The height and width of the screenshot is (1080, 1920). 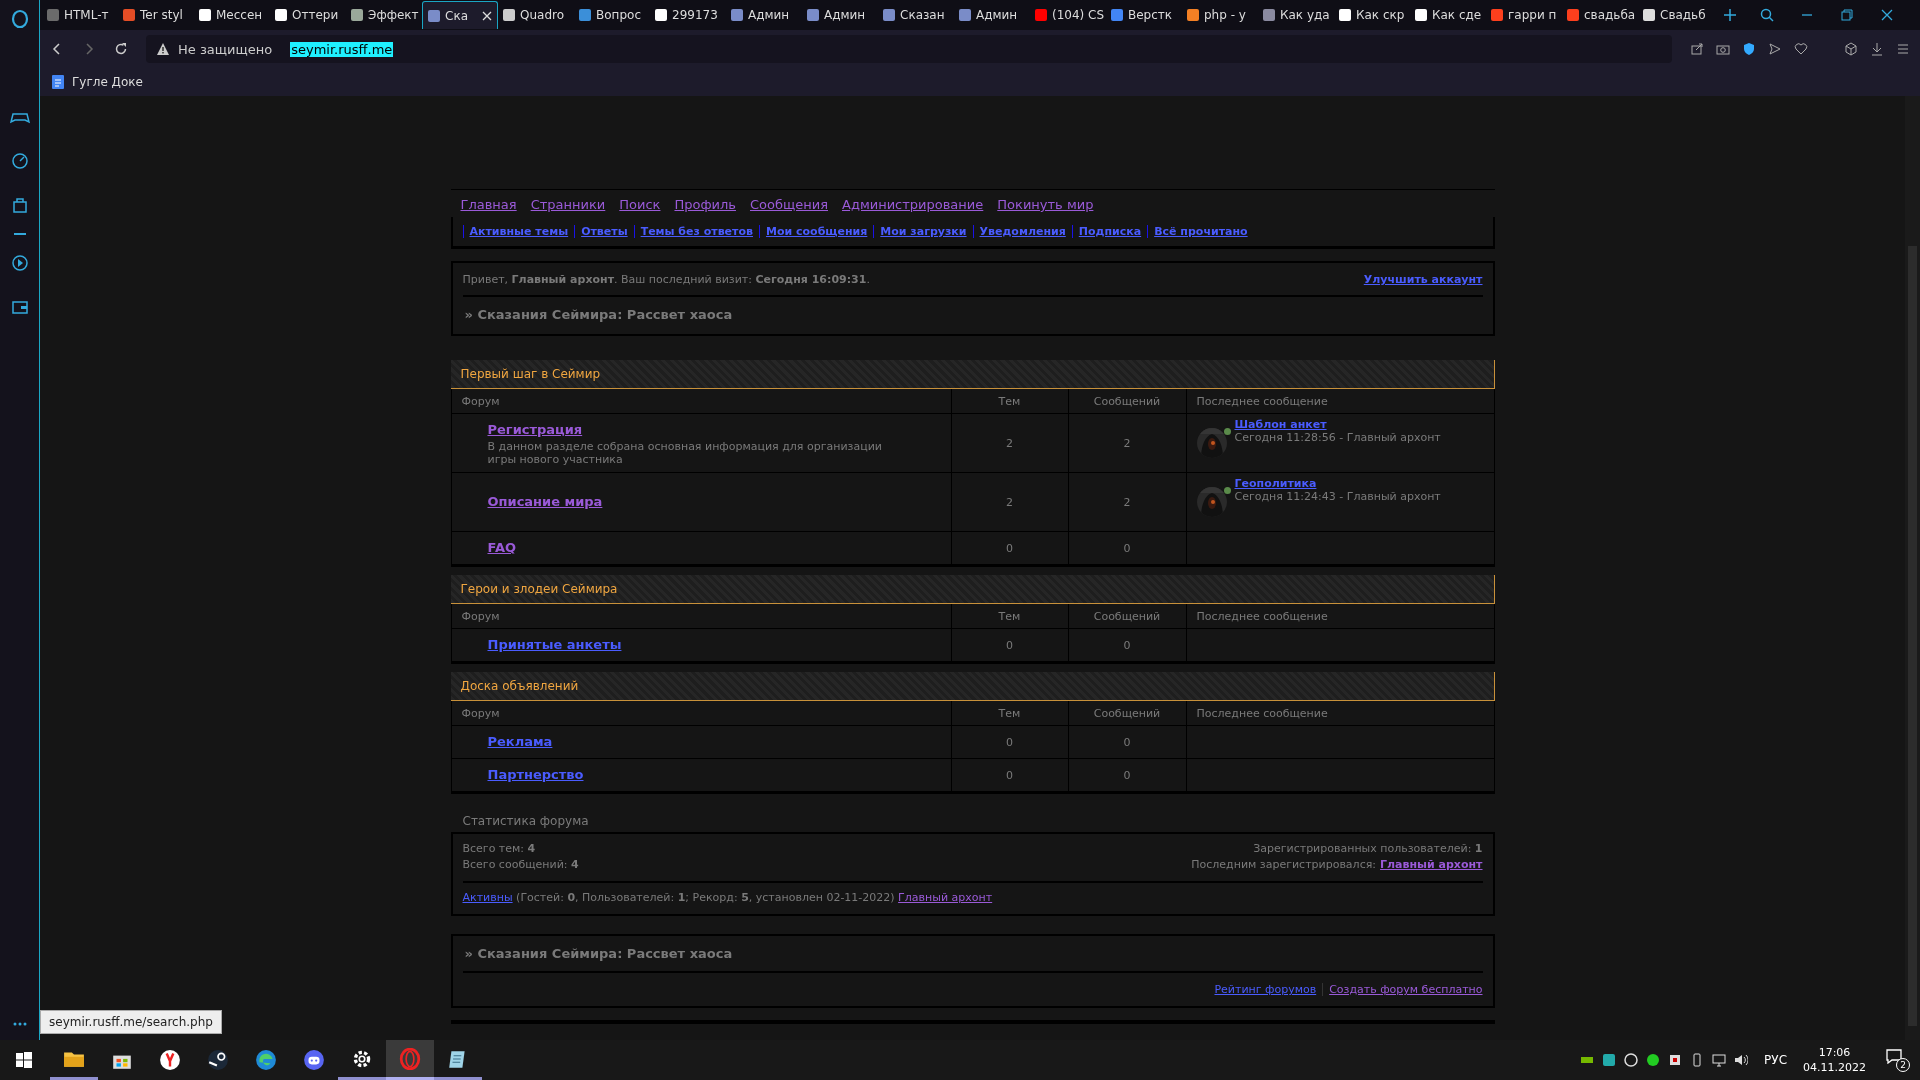 I want to click on address-field: Не защищено seymir.rusff.me, so click(x=909, y=49).